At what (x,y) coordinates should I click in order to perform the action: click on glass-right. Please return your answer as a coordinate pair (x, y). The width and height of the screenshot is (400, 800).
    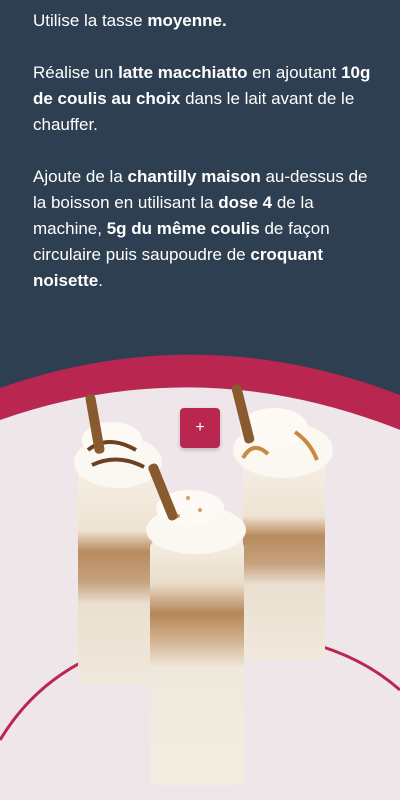
    Looking at the image, I should click on (282, 522).